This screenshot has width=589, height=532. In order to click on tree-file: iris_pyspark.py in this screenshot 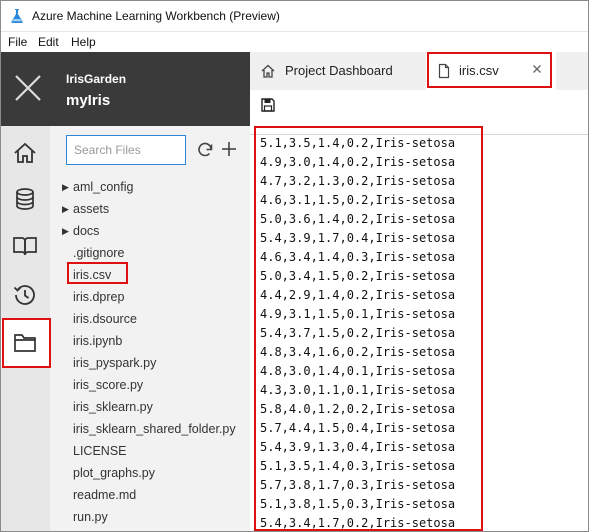, I will do `click(150, 363)`.